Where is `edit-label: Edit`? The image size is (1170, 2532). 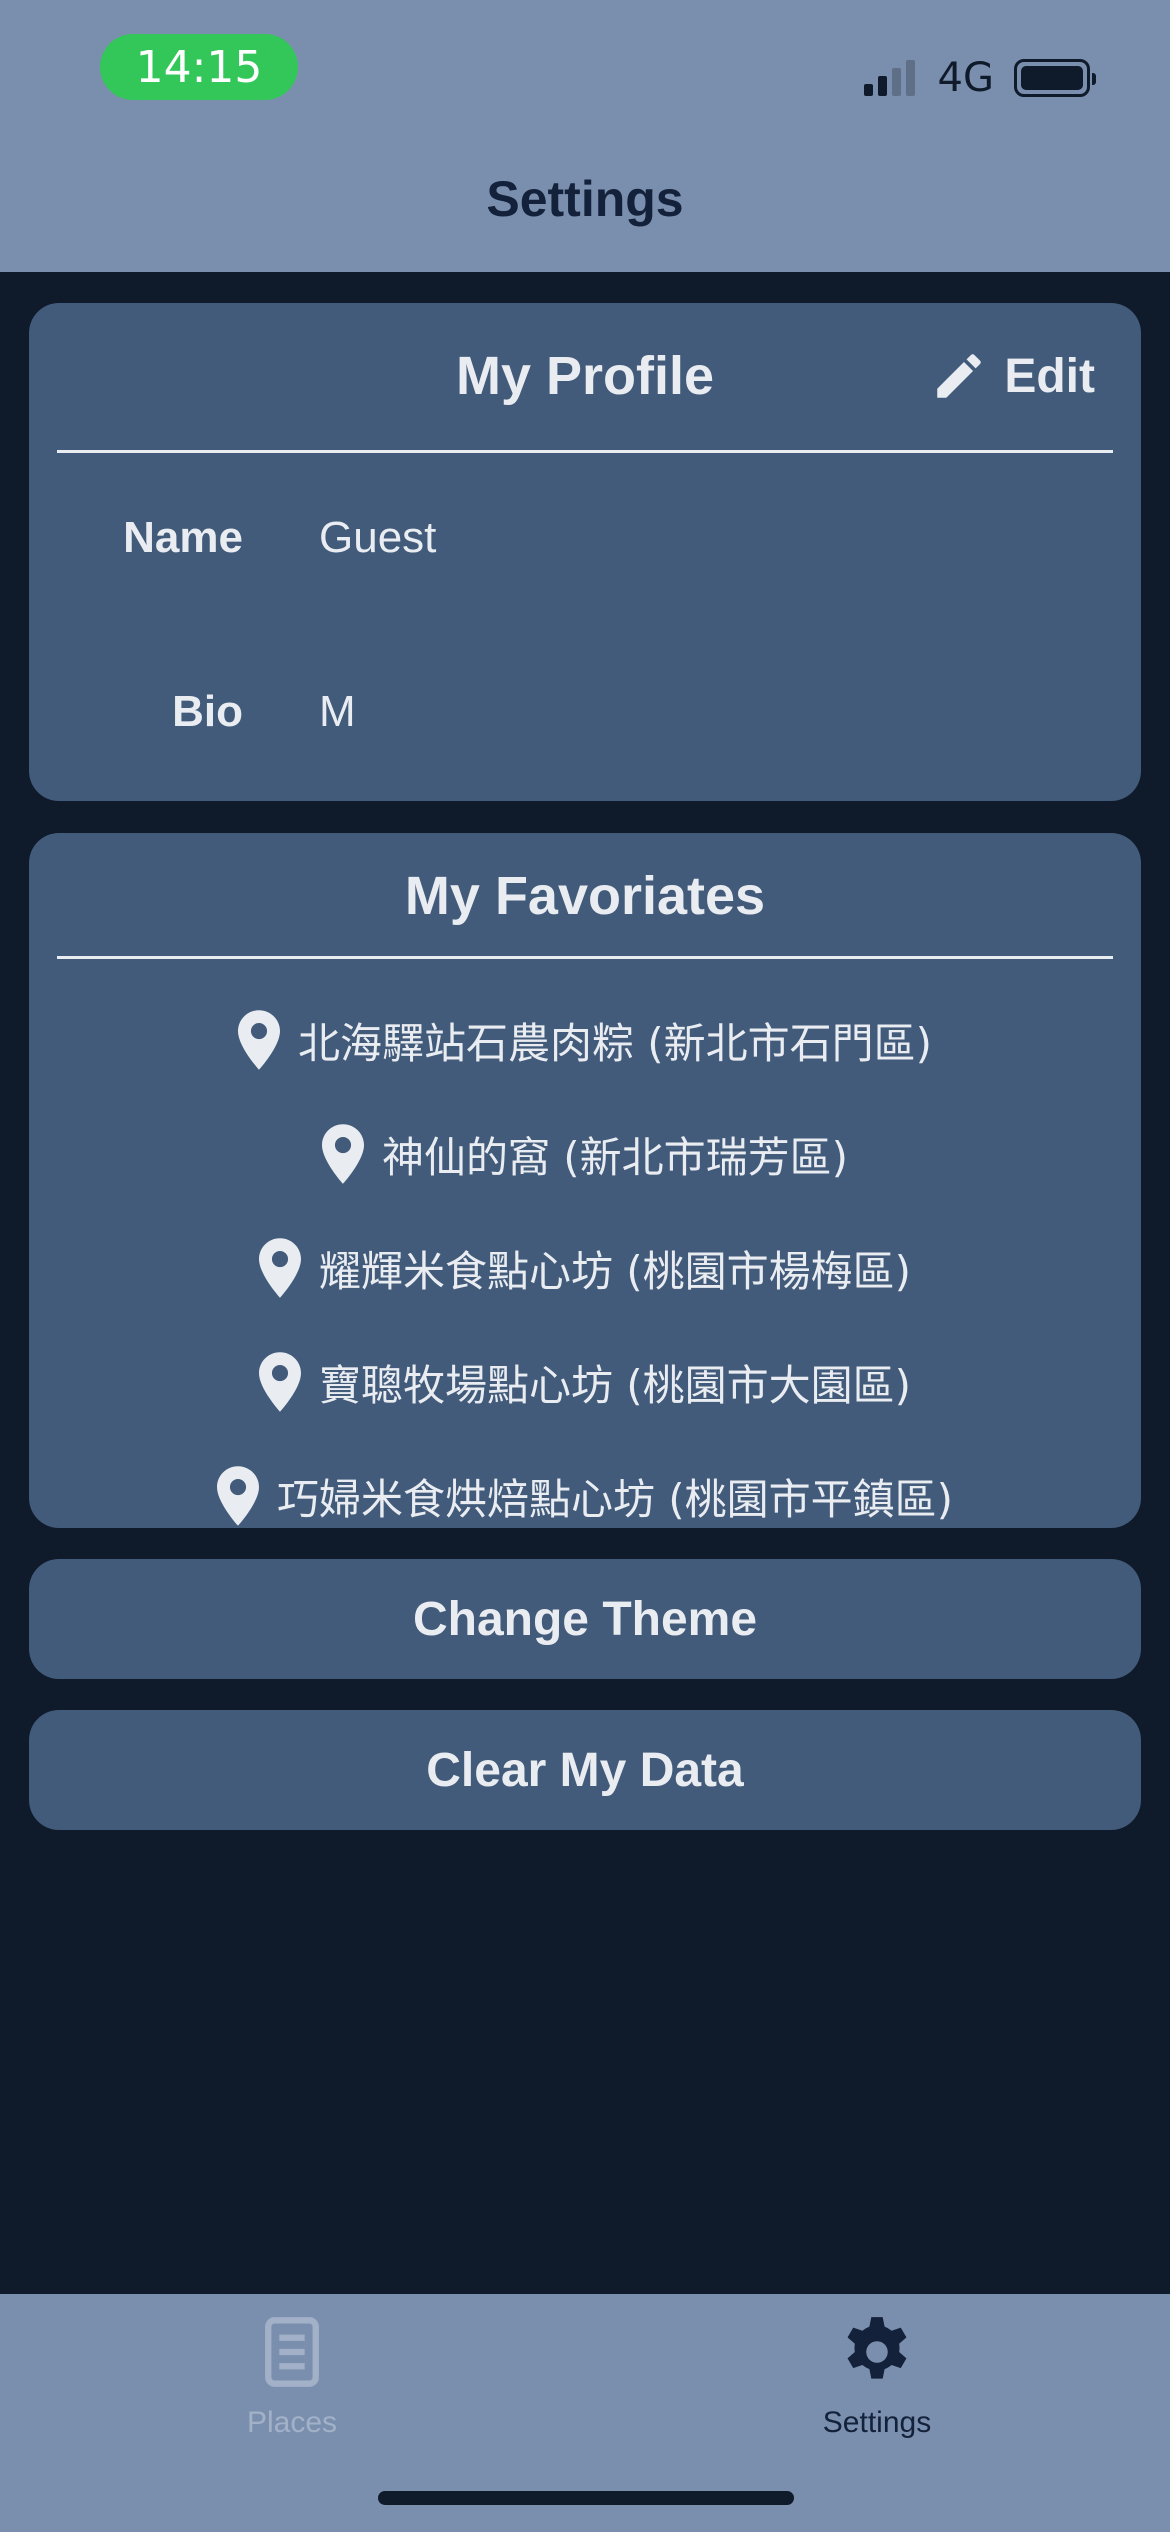
edit-label: Edit is located at coordinates (1049, 376).